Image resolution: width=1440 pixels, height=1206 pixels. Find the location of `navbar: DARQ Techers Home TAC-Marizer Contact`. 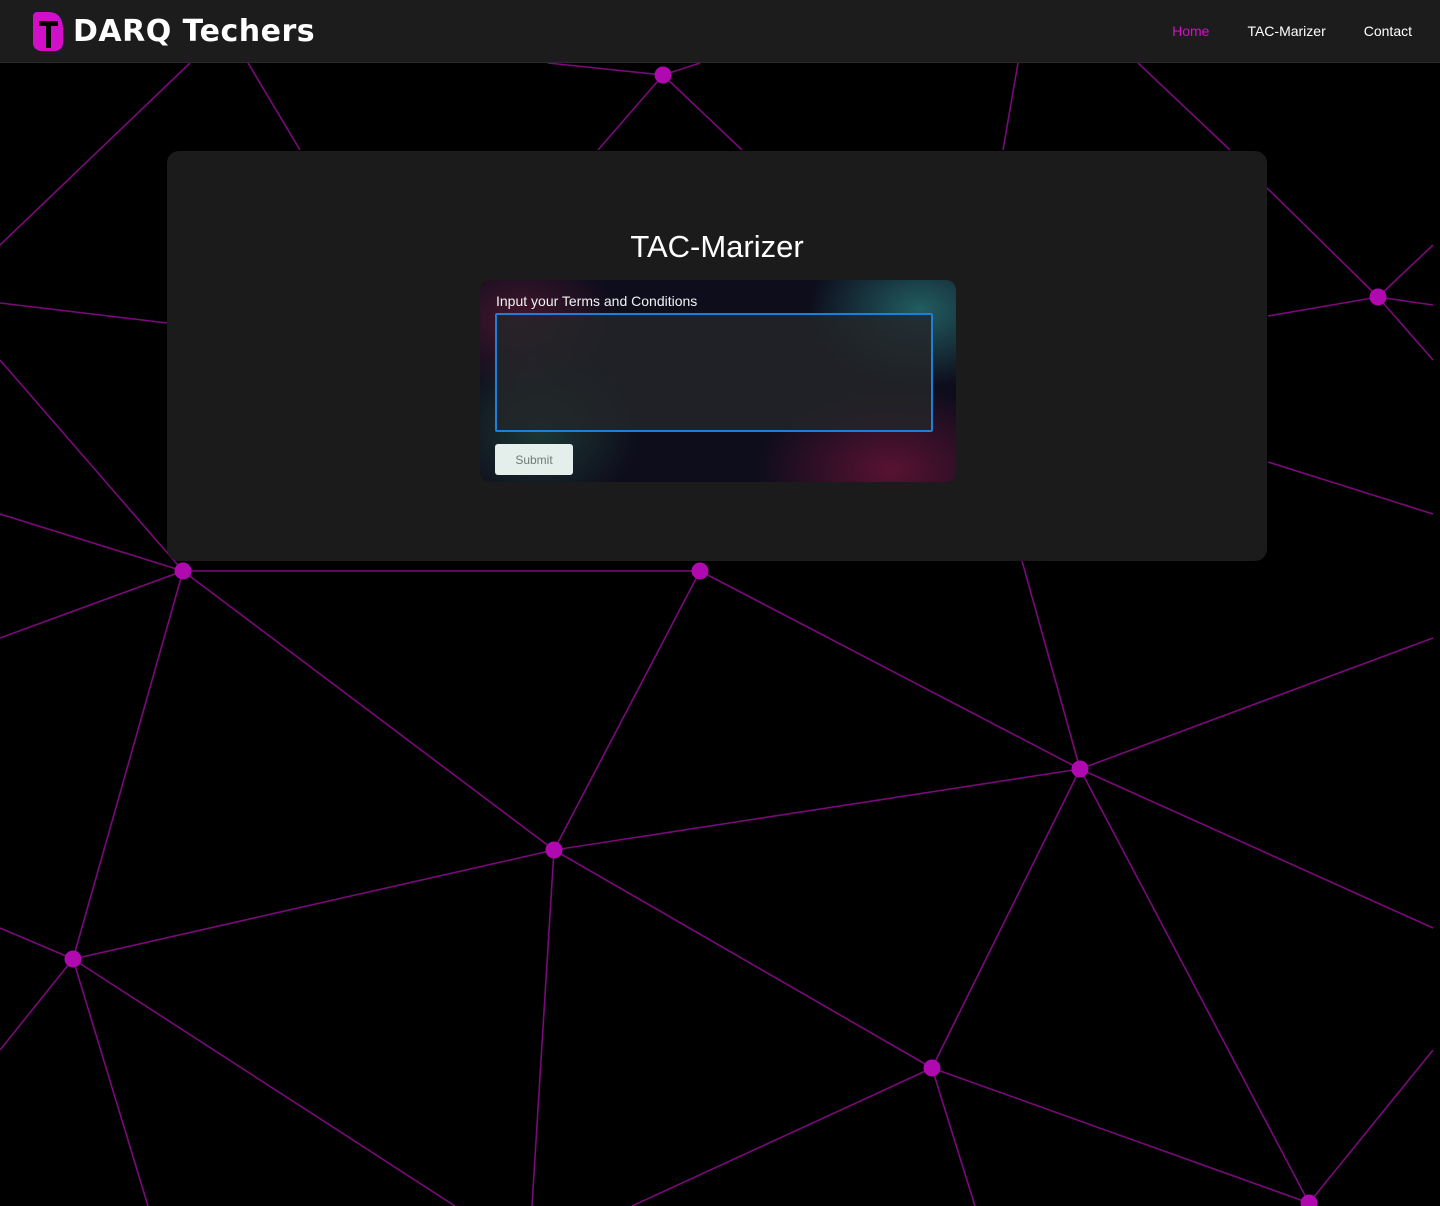

navbar: DARQ Techers Home TAC-Marizer Contact is located at coordinates (720, 31).